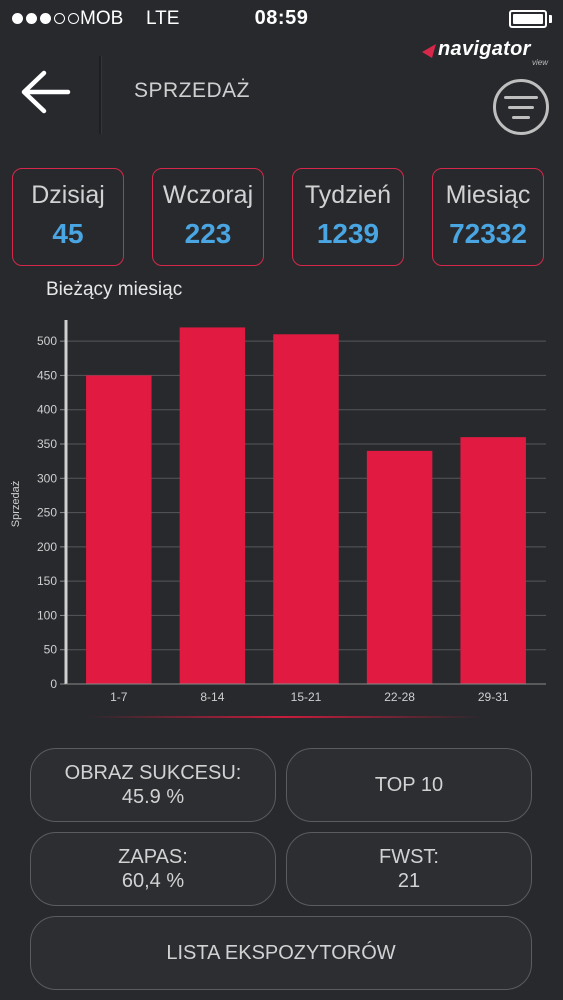 The height and width of the screenshot is (1000, 563). Describe the element at coordinates (286, 717) in the screenshot. I see `chart-underline` at that location.